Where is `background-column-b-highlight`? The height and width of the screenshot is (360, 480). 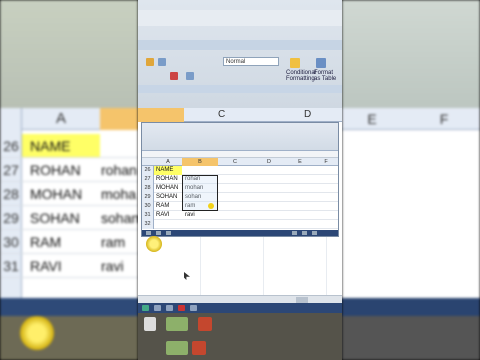 background-column-b-highlight is located at coordinates (119, 119).